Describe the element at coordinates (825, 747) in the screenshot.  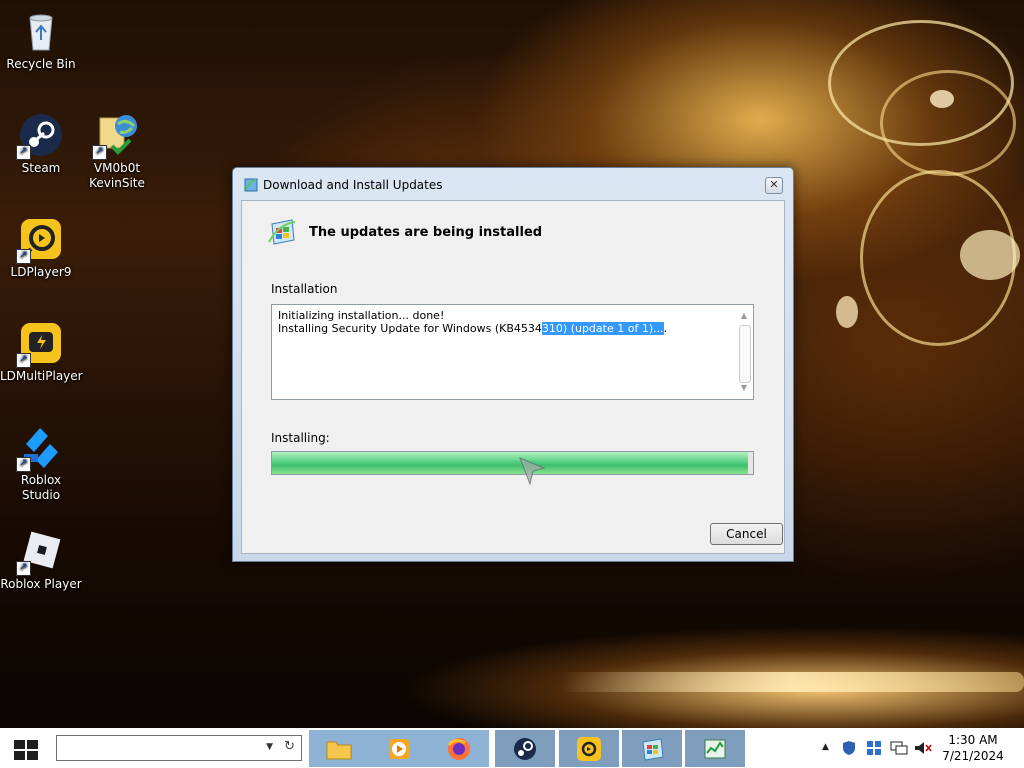
I see `chevron-up-icon: ▲` at that location.